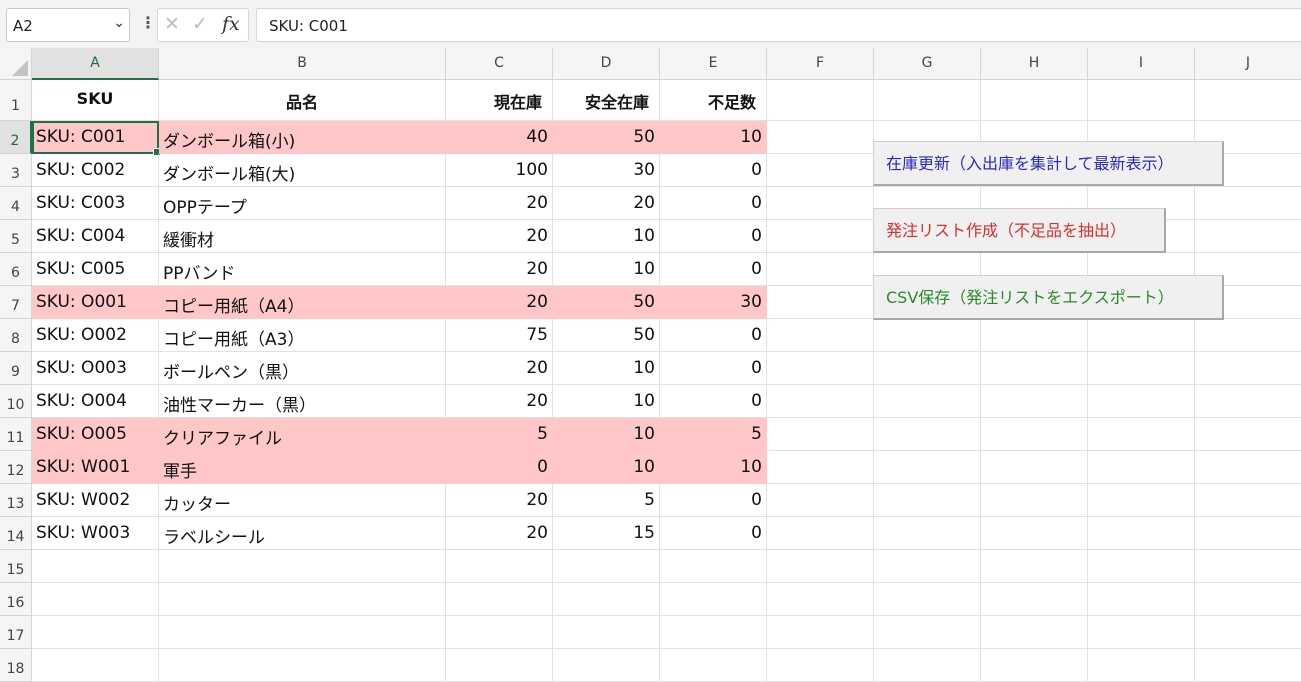 This screenshot has height=682, width=1301. I want to click on cell-c11: 5, so click(499, 434).